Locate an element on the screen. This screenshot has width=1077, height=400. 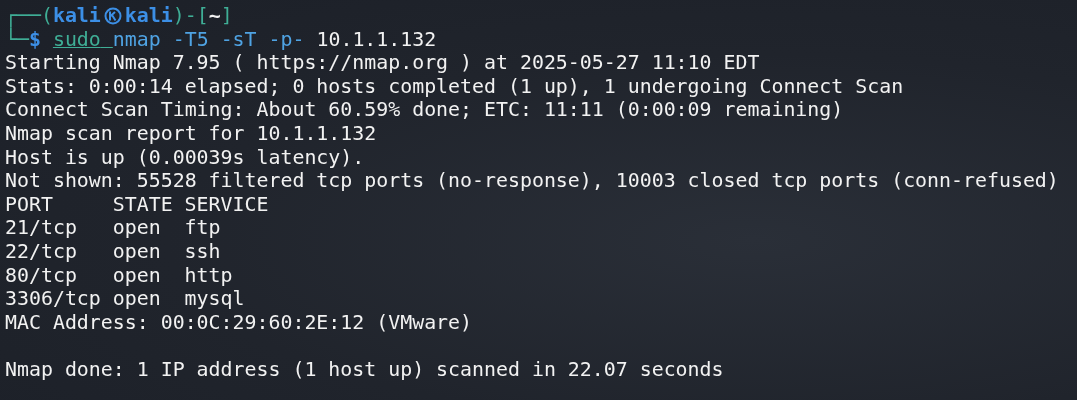
table-cell-text: 21/tcp is located at coordinates (41, 228).